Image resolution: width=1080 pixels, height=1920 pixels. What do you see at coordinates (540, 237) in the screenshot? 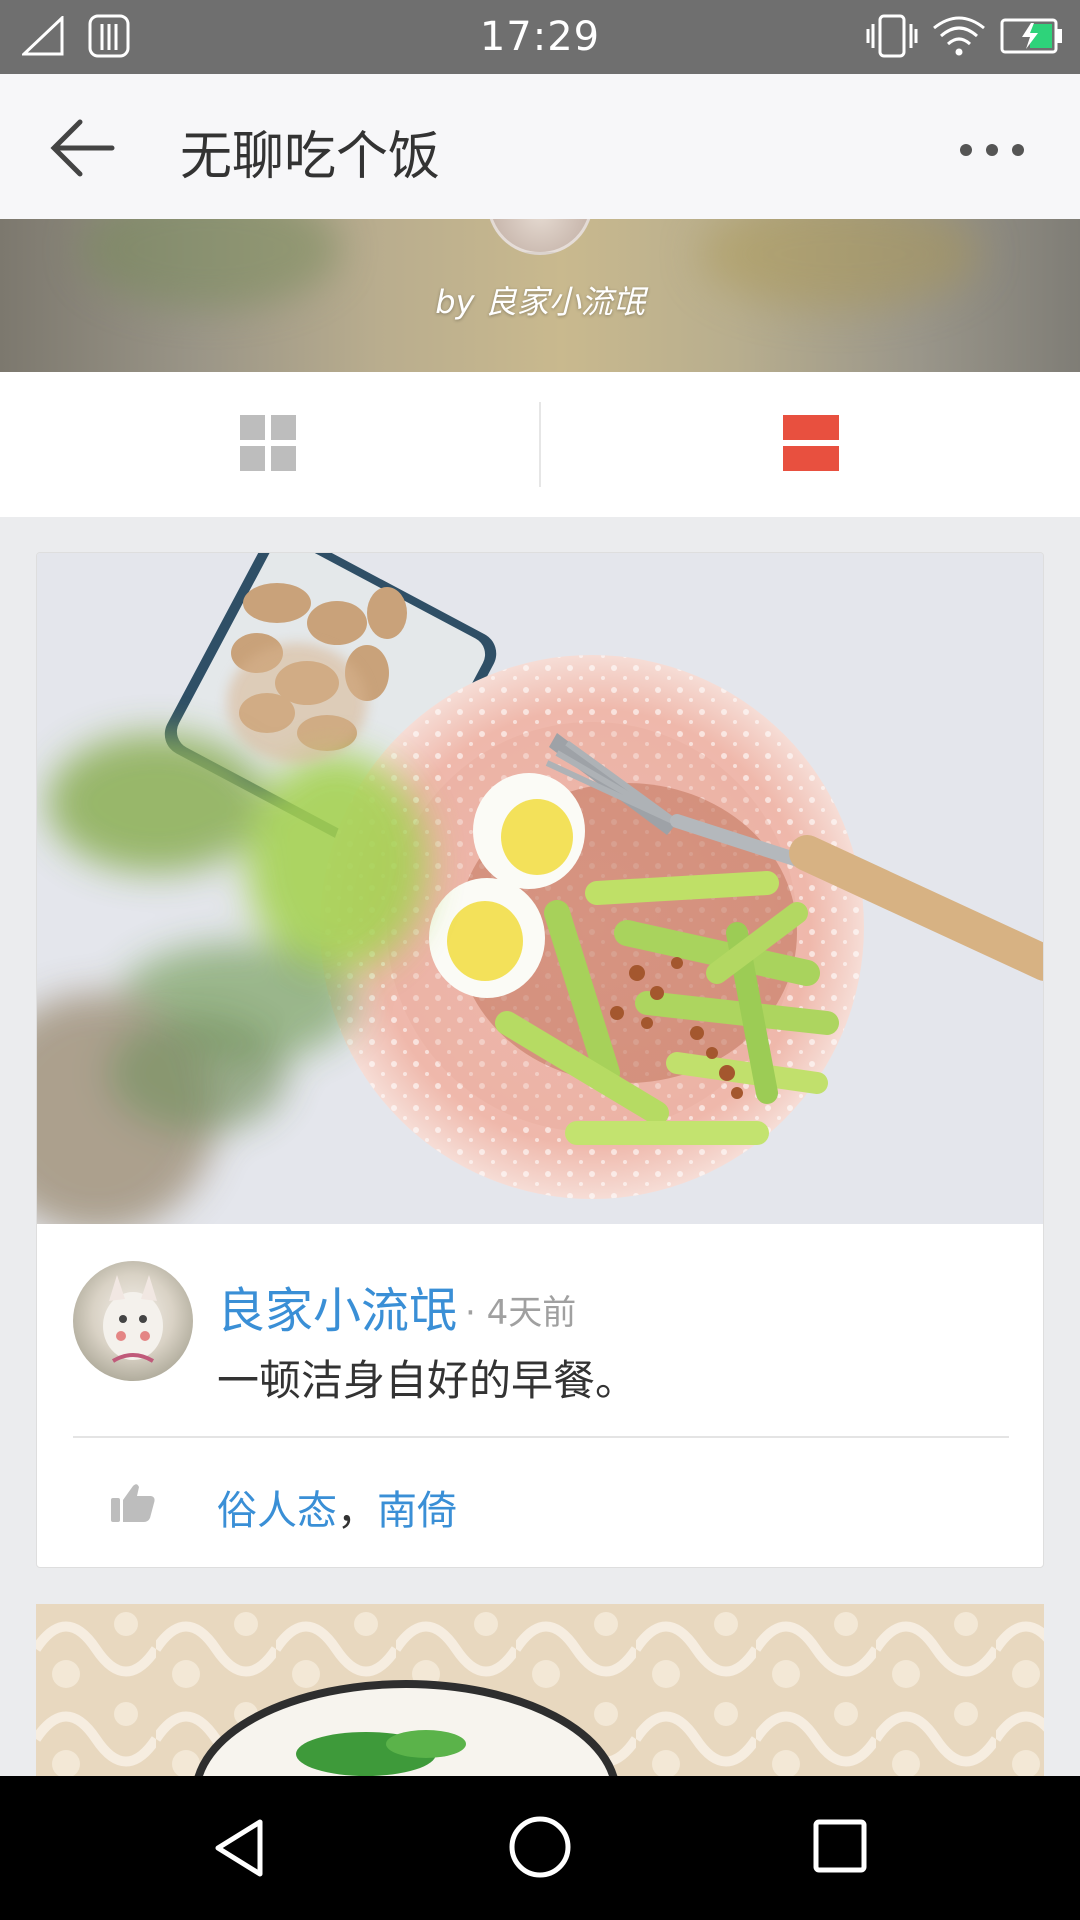
I see `owner-avatar` at bounding box center [540, 237].